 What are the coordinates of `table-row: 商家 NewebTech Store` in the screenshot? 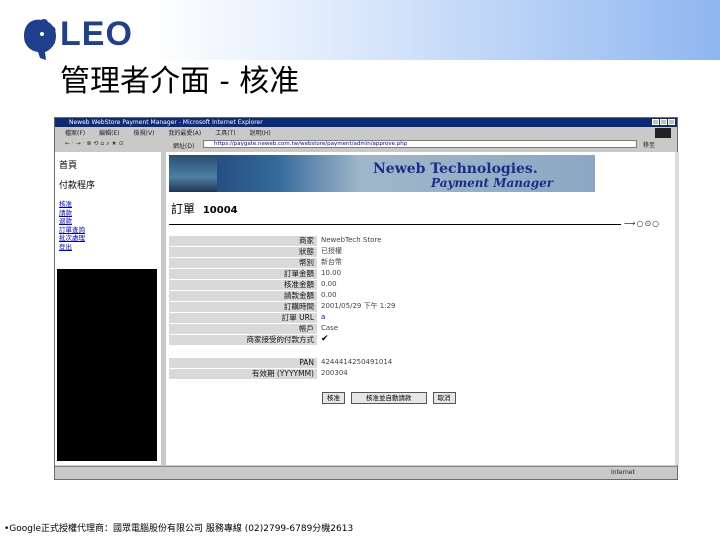 It's located at (379, 241).